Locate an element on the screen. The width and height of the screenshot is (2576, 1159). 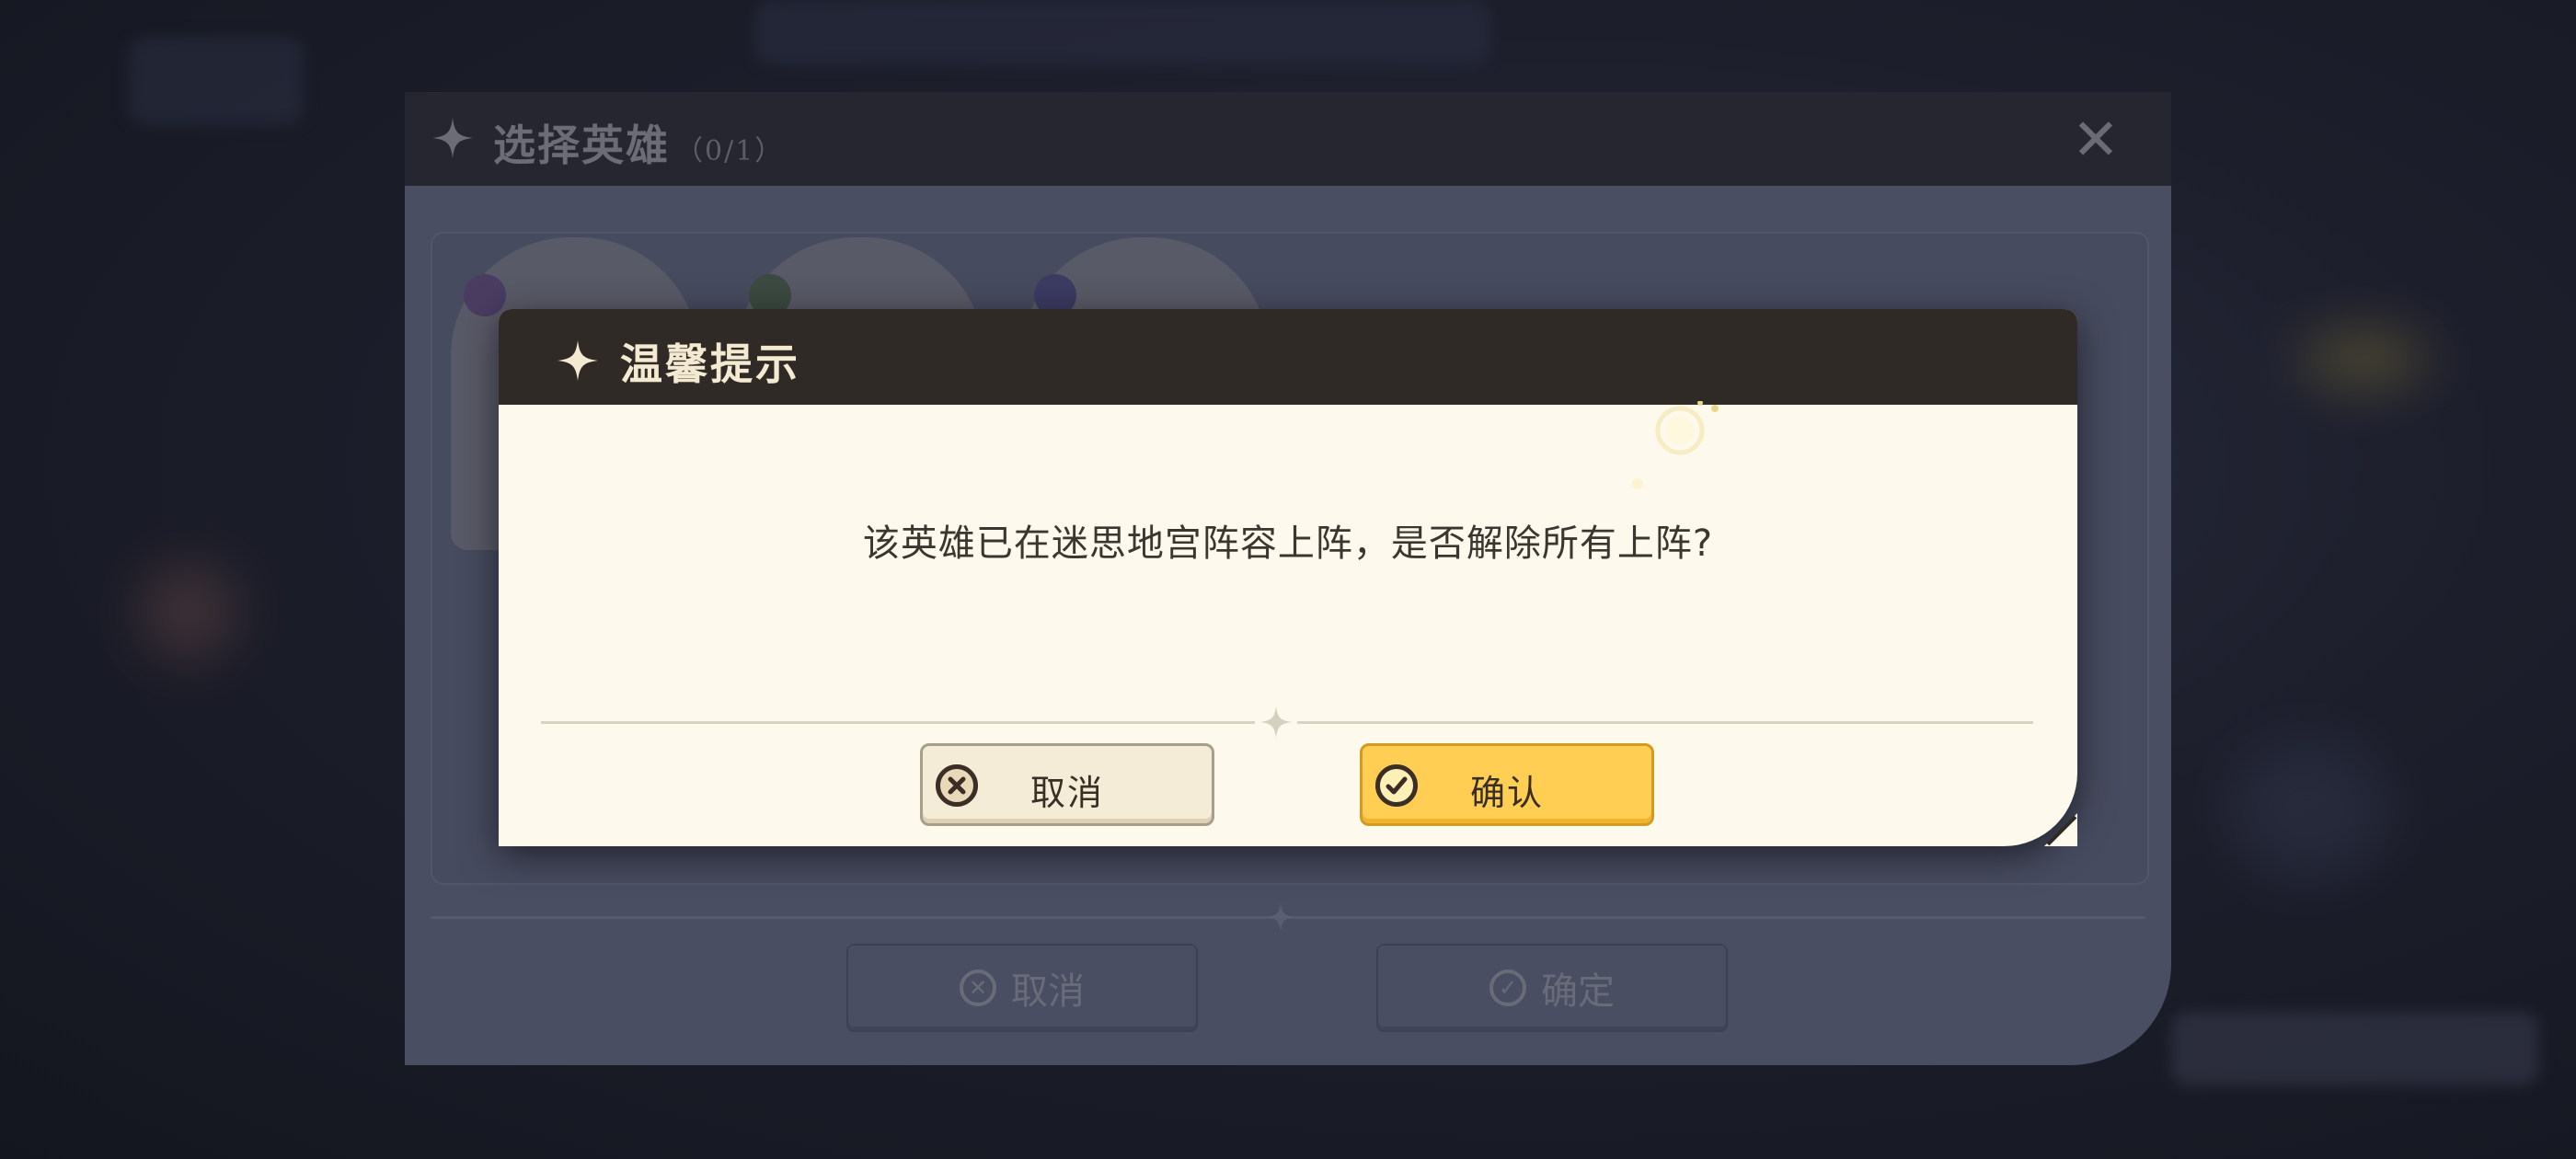
faction-badge-icon is located at coordinates (485, 295).